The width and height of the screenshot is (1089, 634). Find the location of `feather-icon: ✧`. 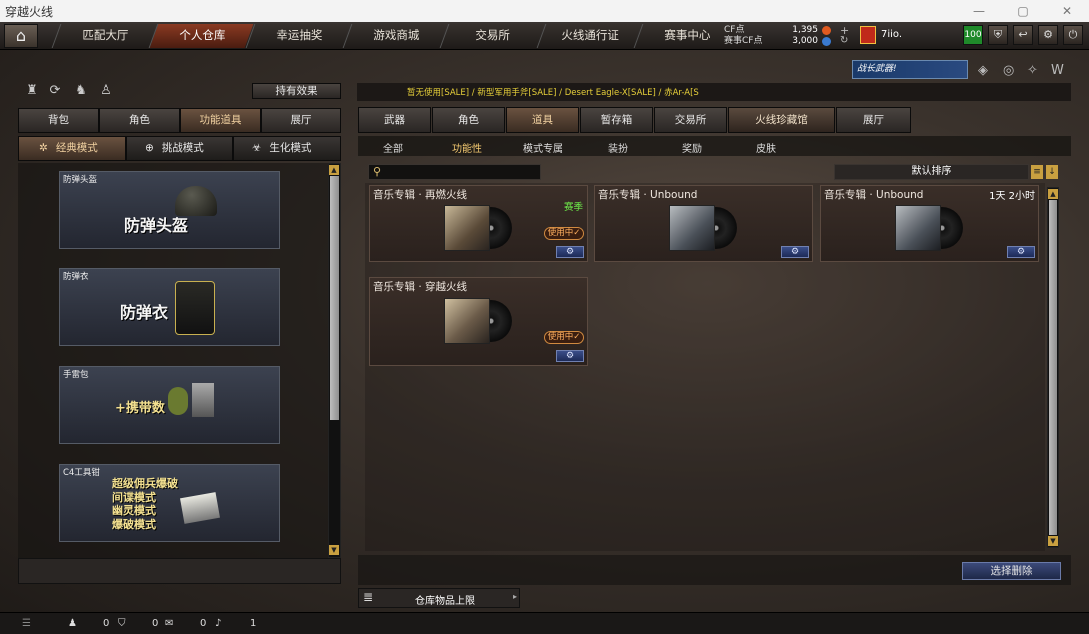

feather-icon: ✧ is located at coordinates (1032, 70).